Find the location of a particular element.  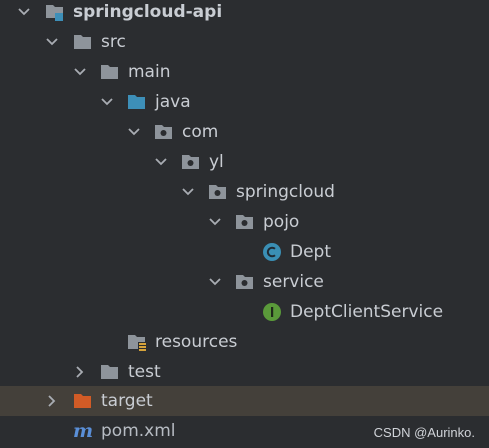

excluded-folder-icon is located at coordinates (83, 401).